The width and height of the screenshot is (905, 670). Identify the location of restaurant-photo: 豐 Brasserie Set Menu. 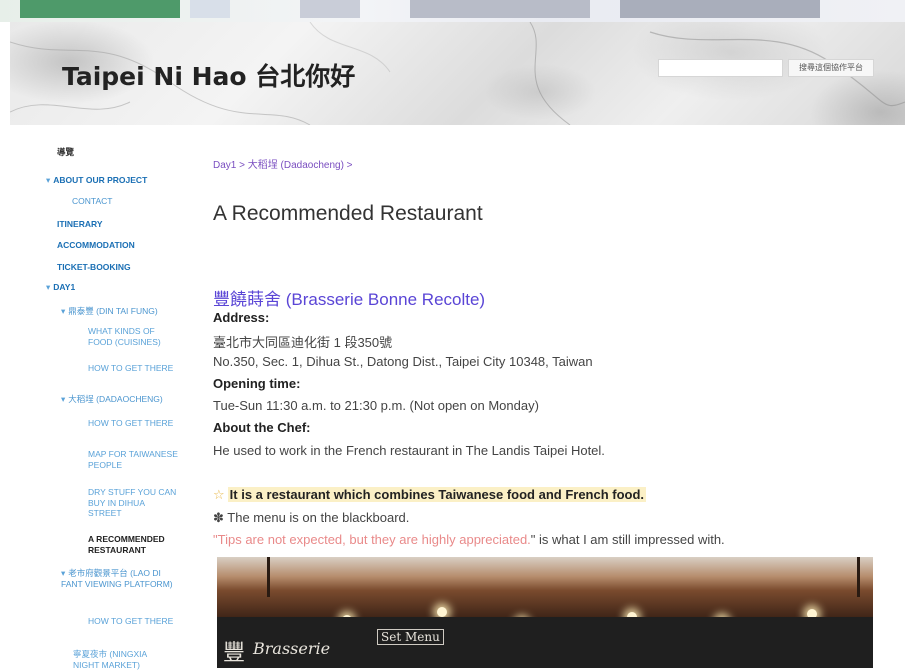
(545, 612).